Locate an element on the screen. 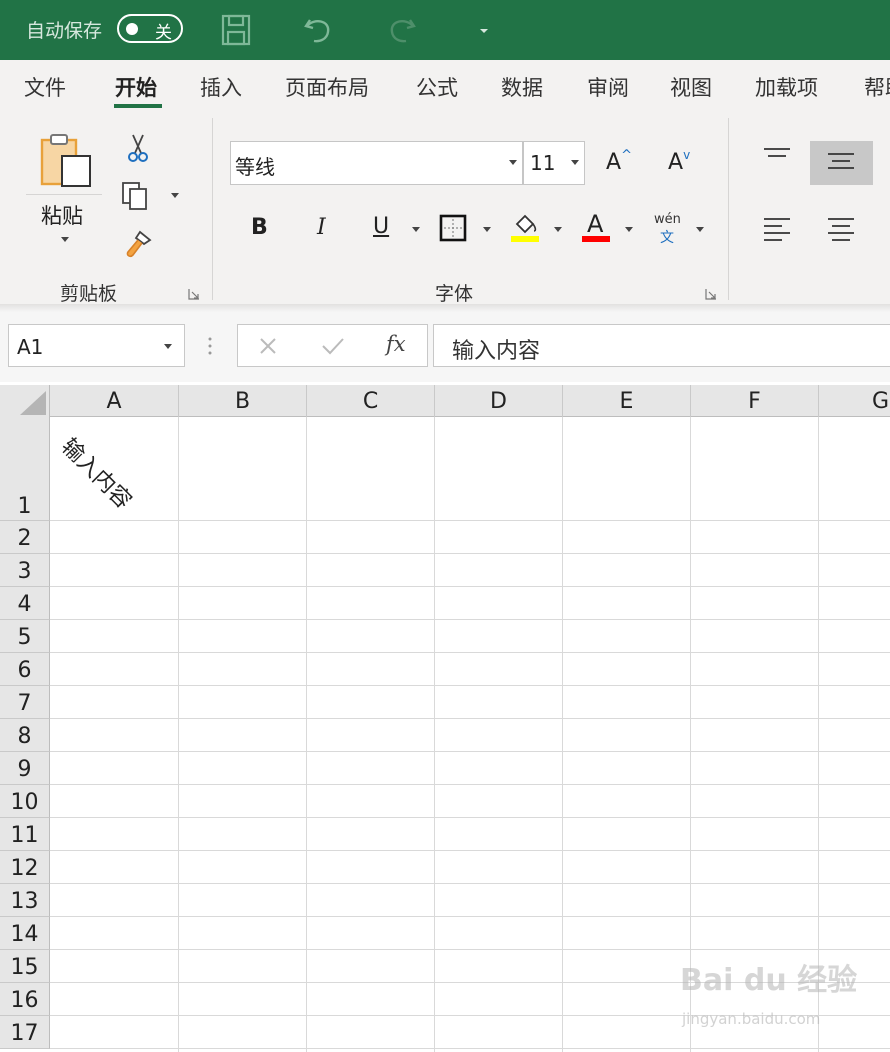 The height and width of the screenshot is (1052, 890). paste-divider is located at coordinates (64, 194).